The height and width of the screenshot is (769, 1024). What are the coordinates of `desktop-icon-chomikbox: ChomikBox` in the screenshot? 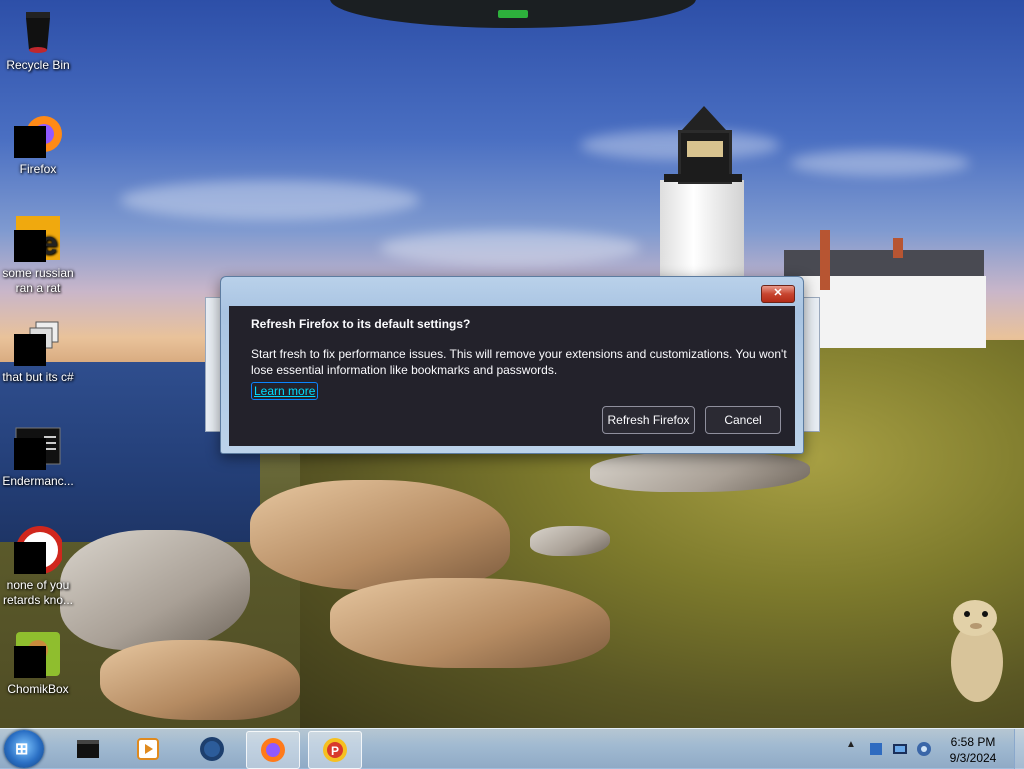 It's located at (38, 663).